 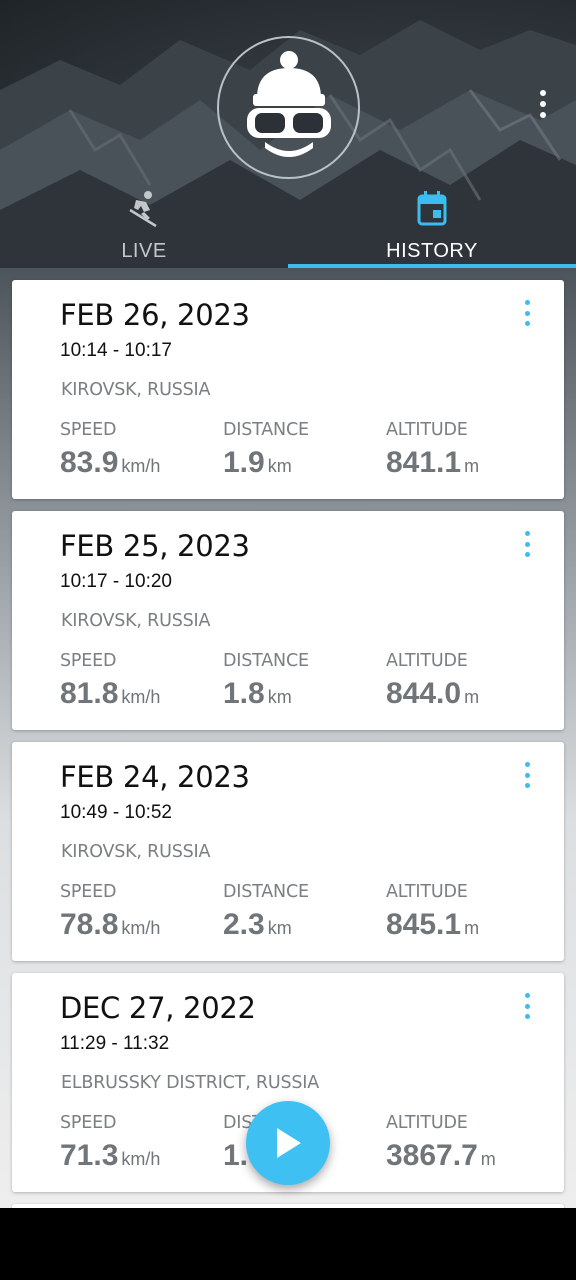 I want to click on speed-value: 78.8, so click(x=89, y=924).